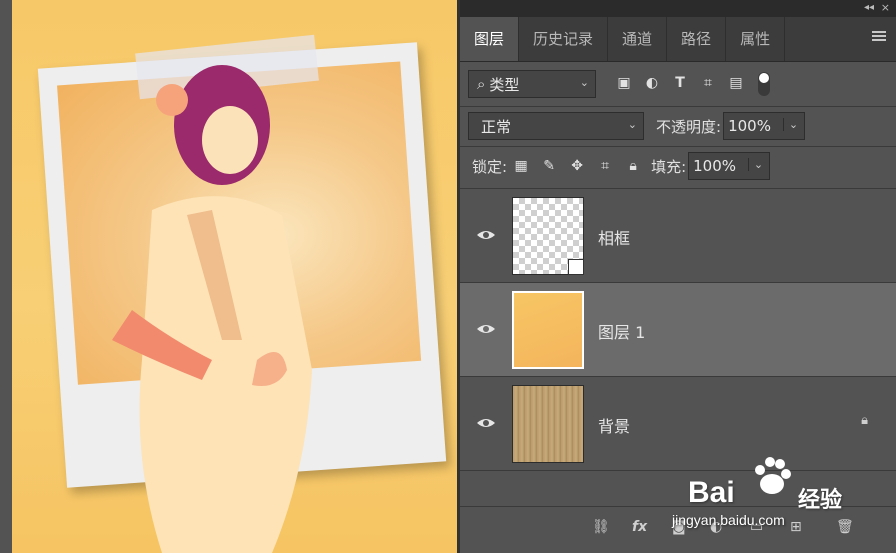 The image size is (896, 553). Describe the element at coordinates (532, 84) in the screenshot. I see `filter-type-select: ⌕ 类型 ⌄` at that location.